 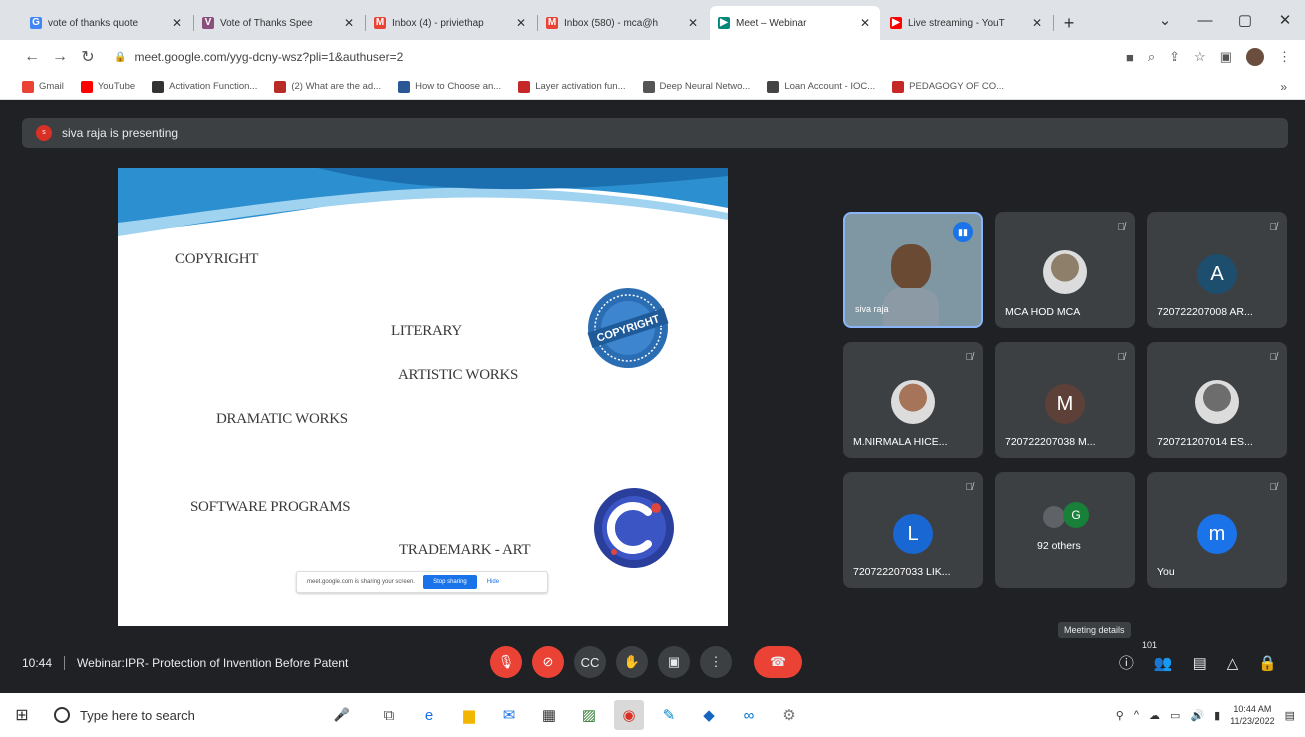 What do you see at coordinates (590, 662) in the screenshot?
I see `captions-icon: CC` at bounding box center [590, 662].